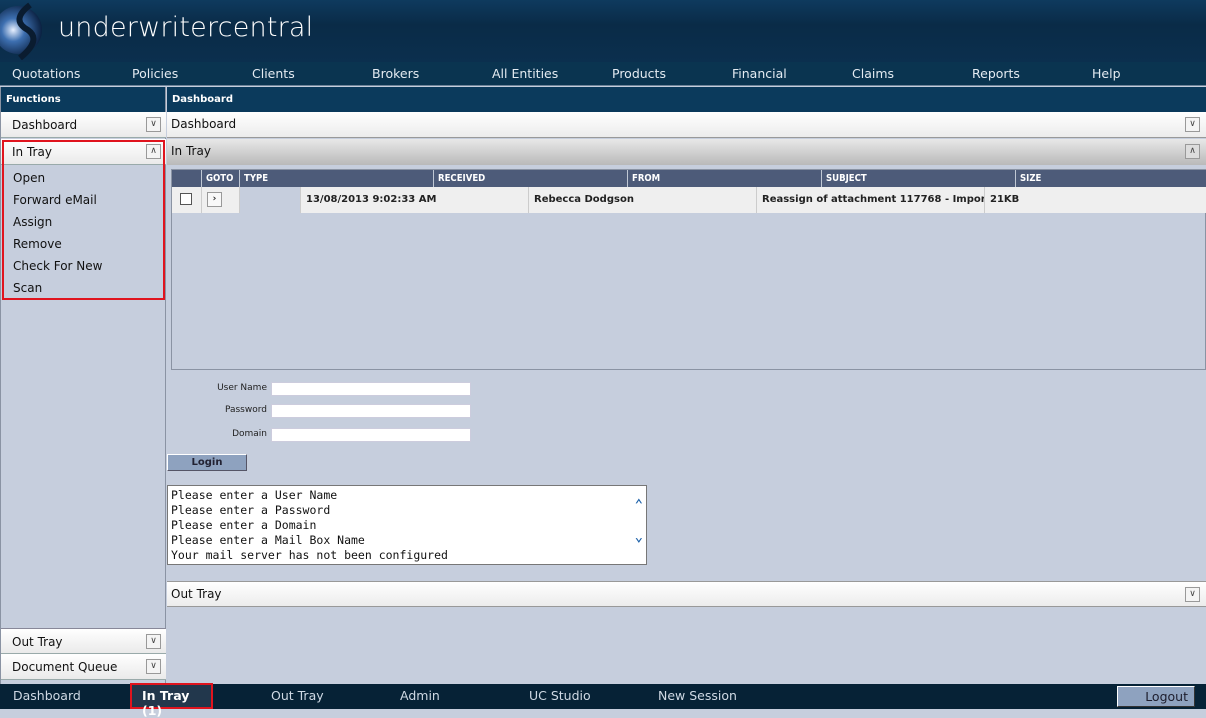 The width and height of the screenshot is (1206, 718). Describe the element at coordinates (643, 200) in the screenshot. I see `from-cell: Rebecca Dodgson` at that location.